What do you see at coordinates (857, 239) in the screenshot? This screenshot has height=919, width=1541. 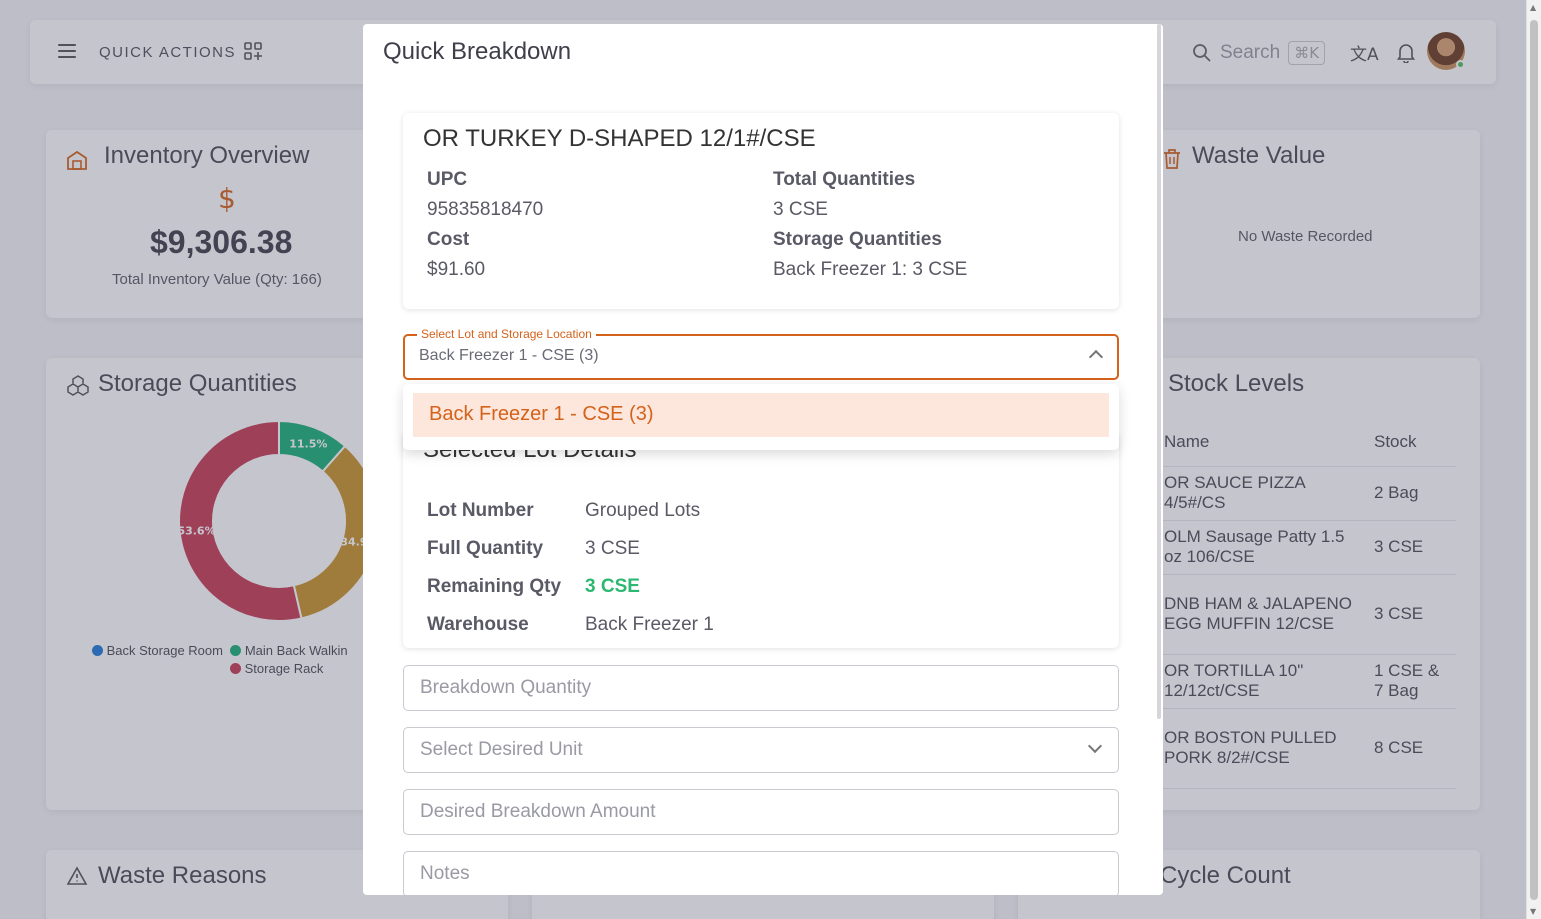 I see `storage-quantities-label: Storage Quantities` at bounding box center [857, 239].